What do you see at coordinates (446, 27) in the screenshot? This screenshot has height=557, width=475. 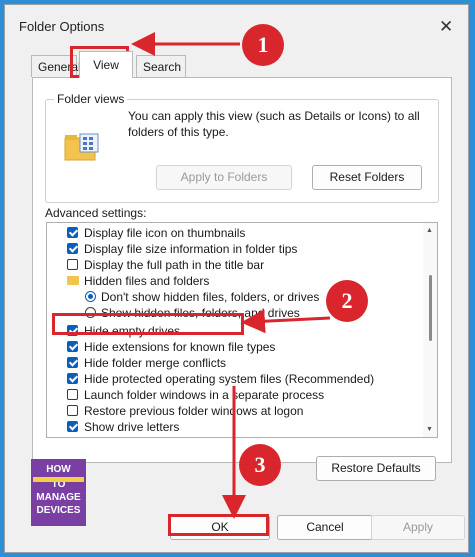 I see `close-icon: ✕` at bounding box center [446, 27].